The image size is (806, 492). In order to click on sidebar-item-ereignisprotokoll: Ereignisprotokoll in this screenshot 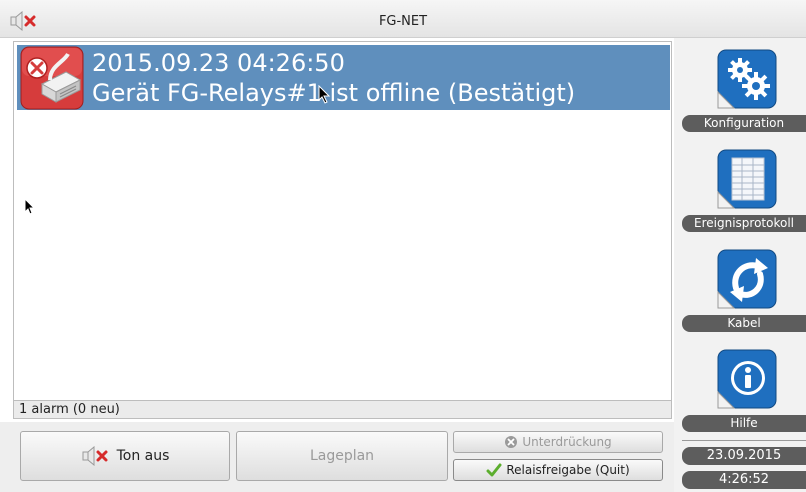, I will do `click(744, 193)`.